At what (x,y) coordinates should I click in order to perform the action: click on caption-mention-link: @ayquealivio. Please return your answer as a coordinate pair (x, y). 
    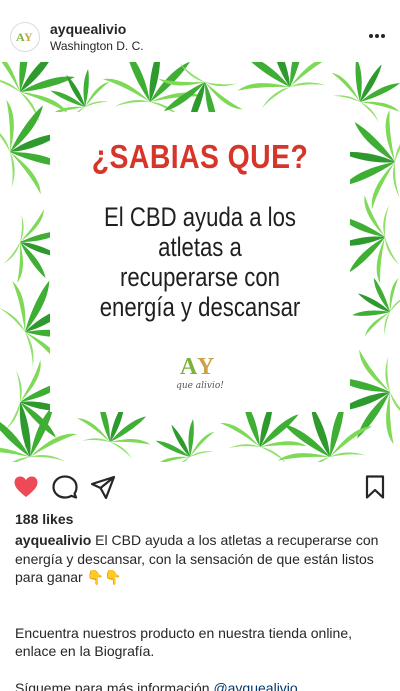
    Looking at the image, I should click on (255, 685).